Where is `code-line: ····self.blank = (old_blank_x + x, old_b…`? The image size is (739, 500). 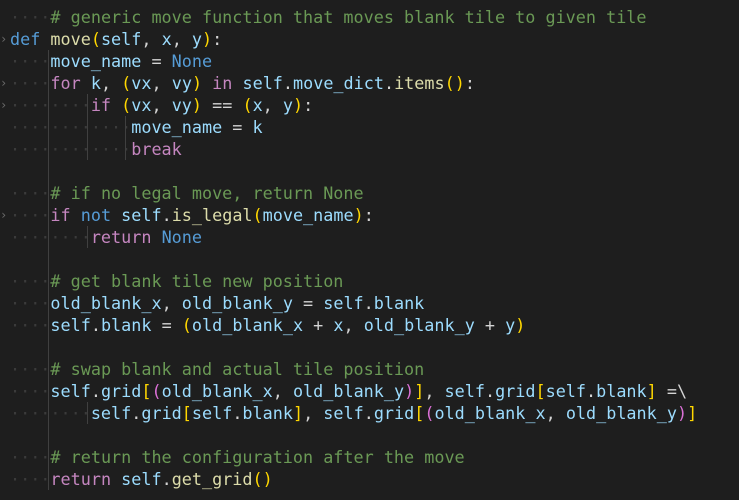
code-line: ····self.blank = (old_blank_x + x, old_b… is located at coordinates (267, 325).